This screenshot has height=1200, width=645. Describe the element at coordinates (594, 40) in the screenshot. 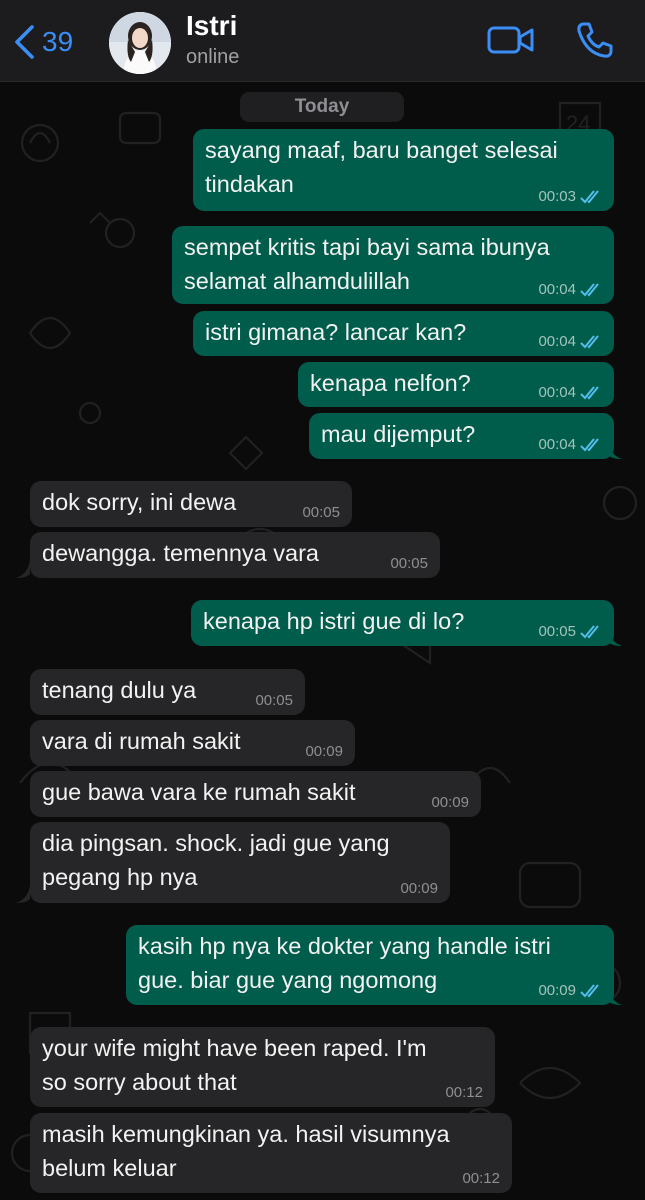

I see `phone-icon` at that location.